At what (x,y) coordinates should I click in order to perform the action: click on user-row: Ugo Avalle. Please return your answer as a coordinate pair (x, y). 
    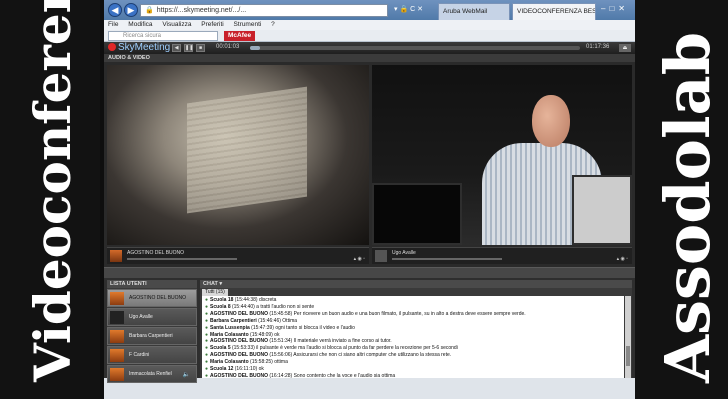
    Looking at the image, I should click on (152, 317).